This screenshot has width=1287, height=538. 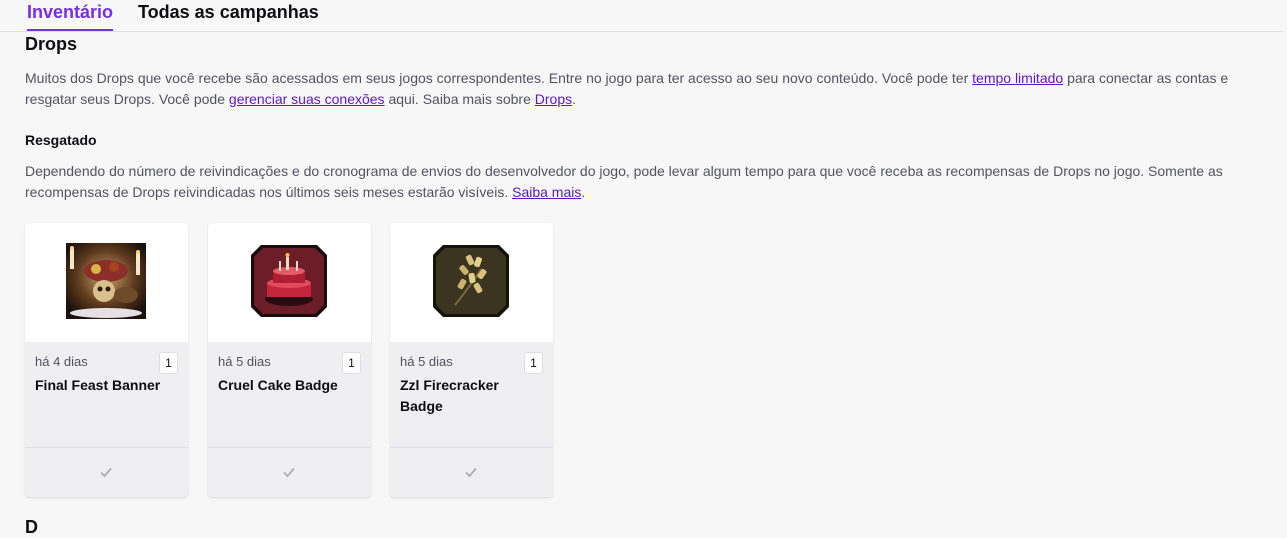 I want to click on time-limited-link: tempo limitado, so click(x=1017, y=78).